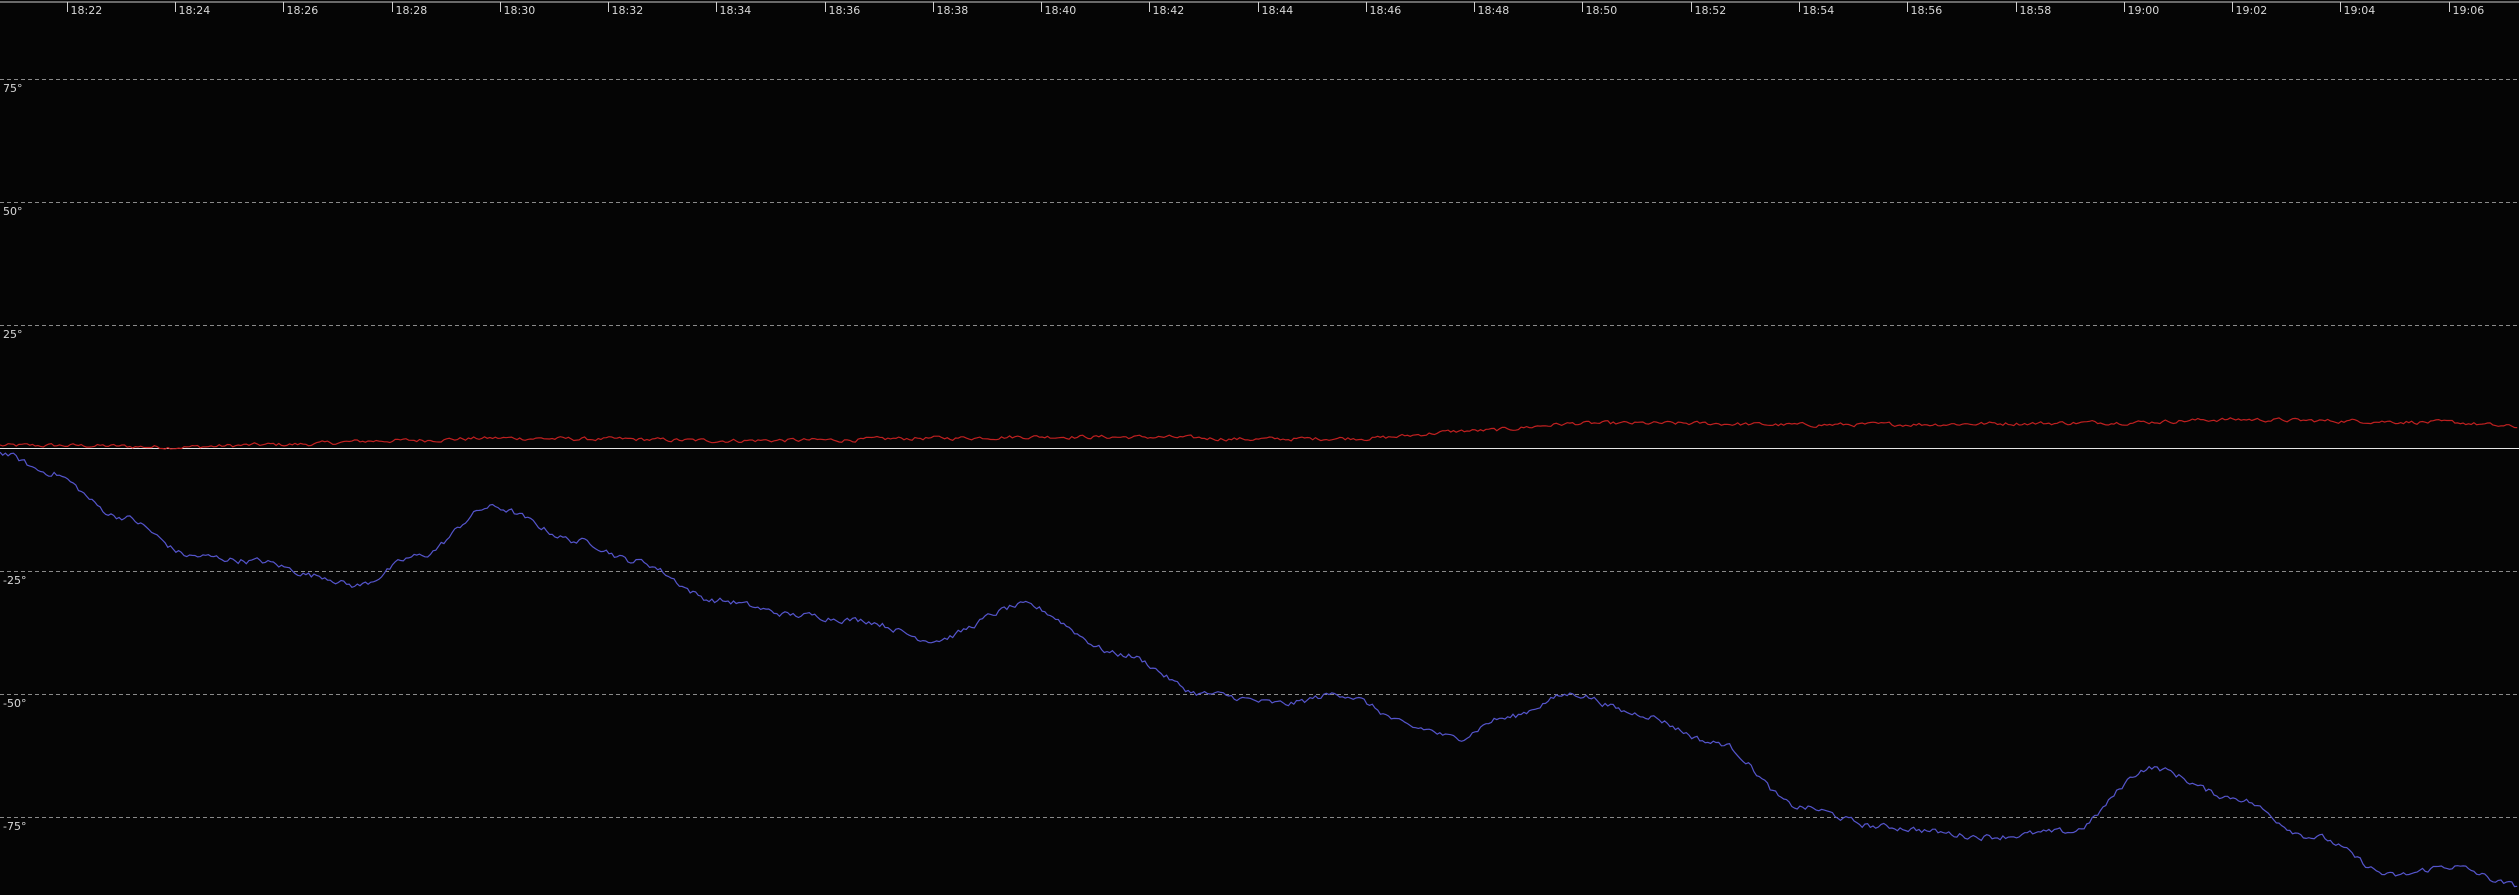 The height and width of the screenshot is (895, 2519). I want to click on x-tick-label: 18:58, so click(2036, 10).